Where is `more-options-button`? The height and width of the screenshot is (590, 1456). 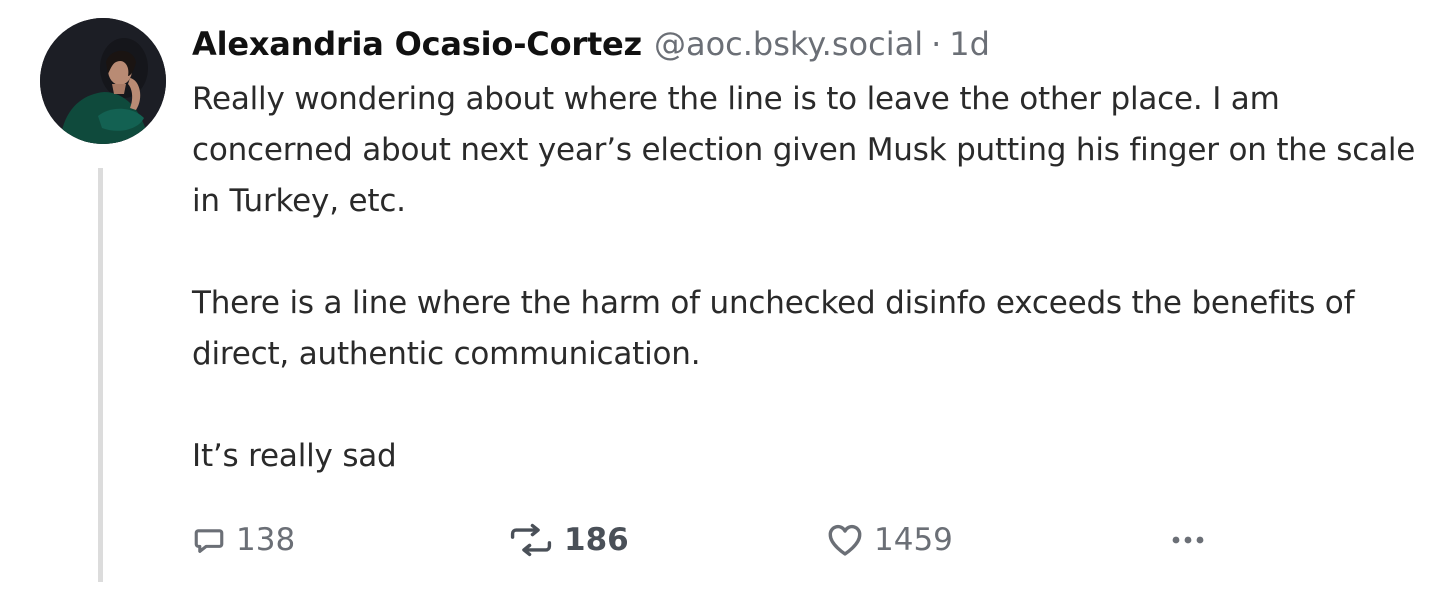 more-options-button is located at coordinates (1193, 540).